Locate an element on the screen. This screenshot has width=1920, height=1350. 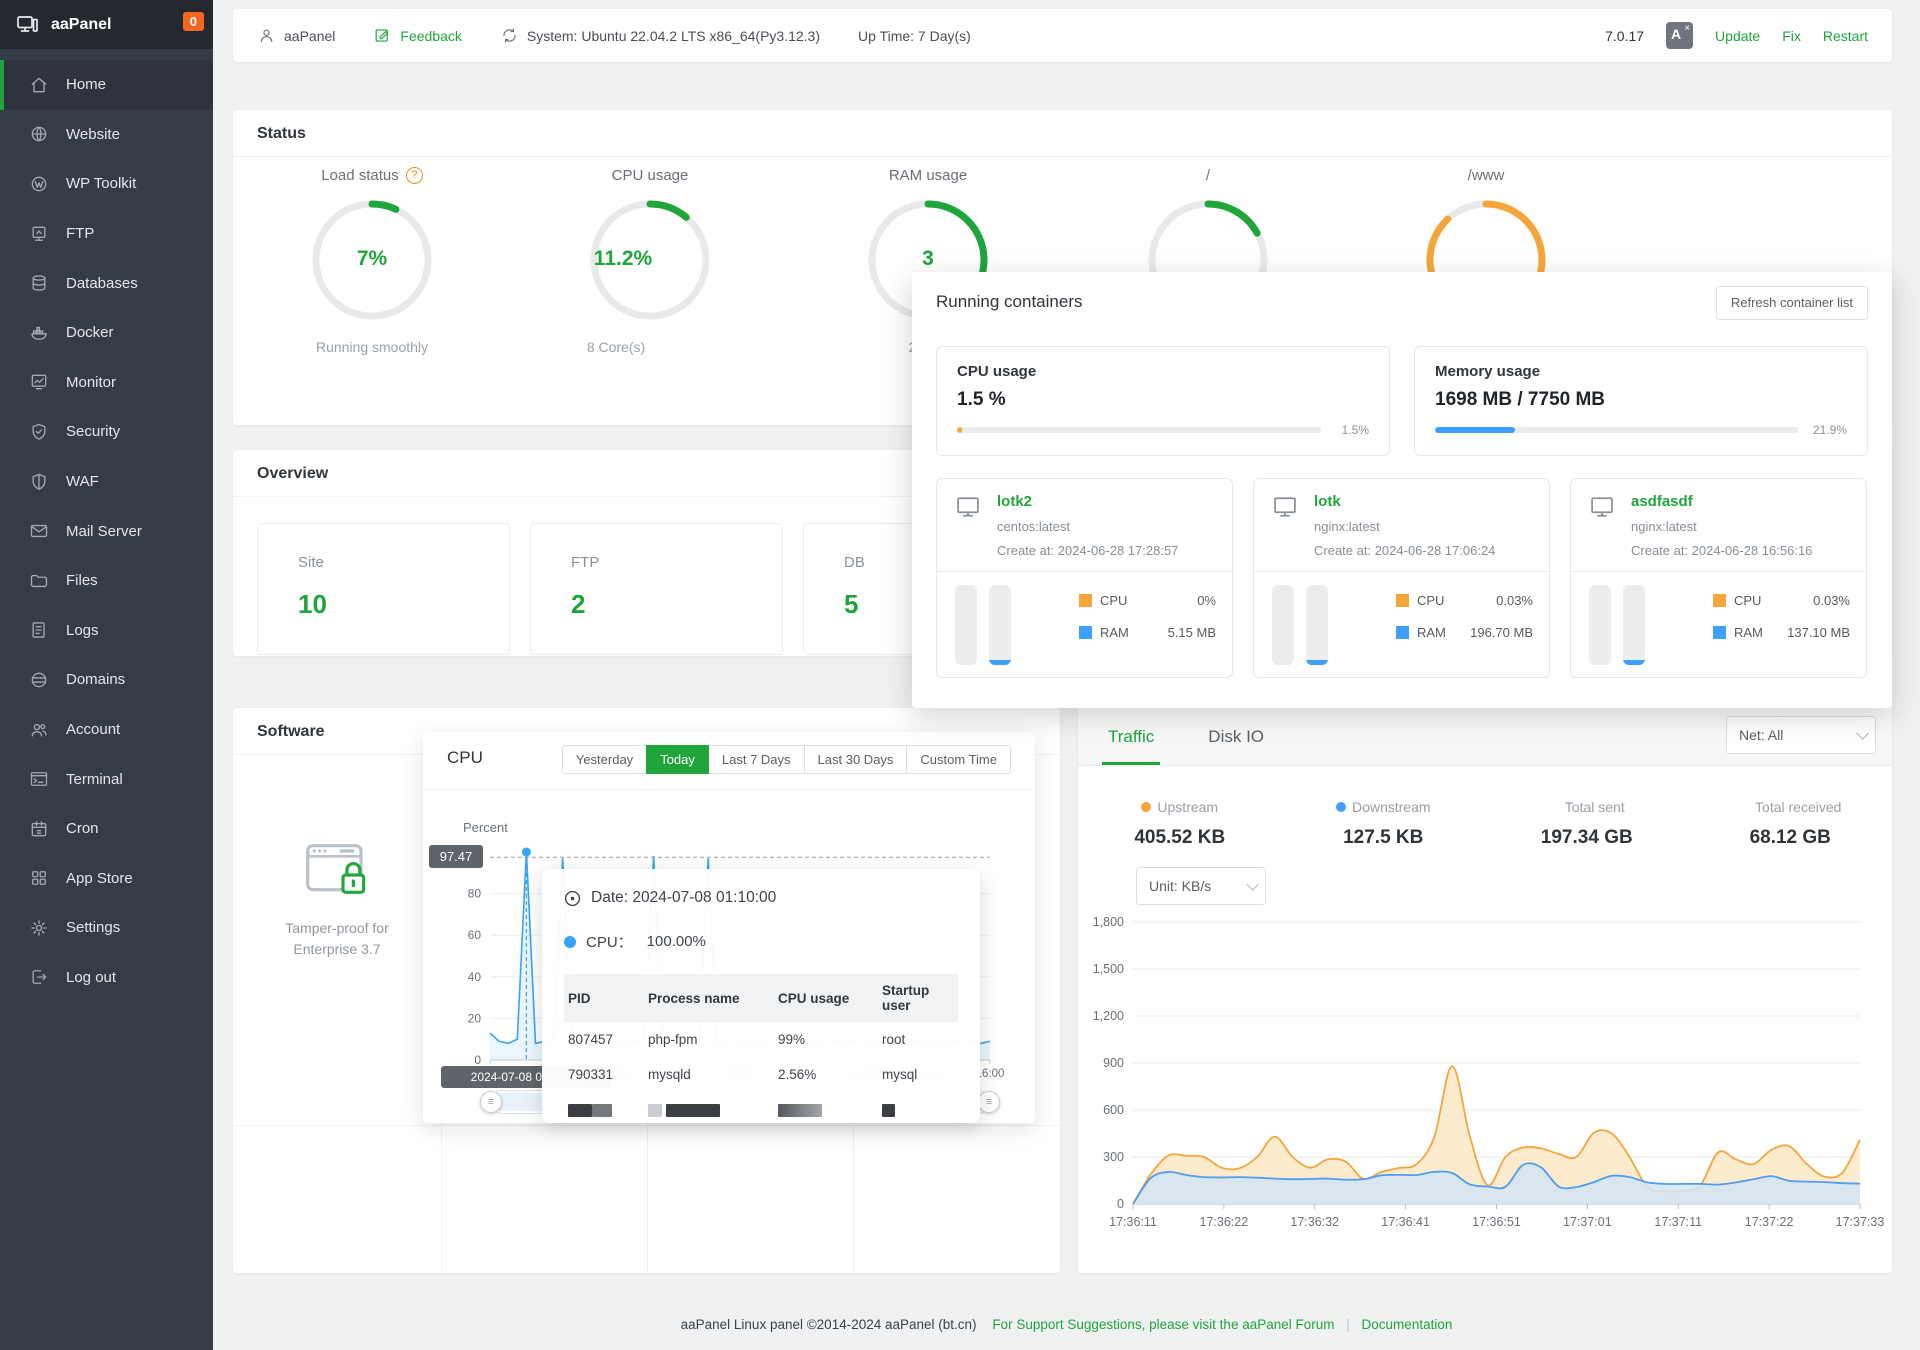
legend-label: RAM is located at coordinates (1114, 632).